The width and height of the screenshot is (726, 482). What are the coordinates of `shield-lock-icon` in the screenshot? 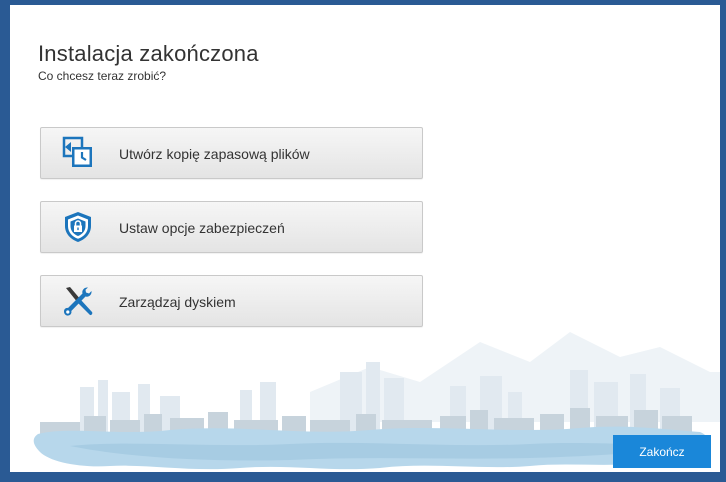 It's located at (78, 227).